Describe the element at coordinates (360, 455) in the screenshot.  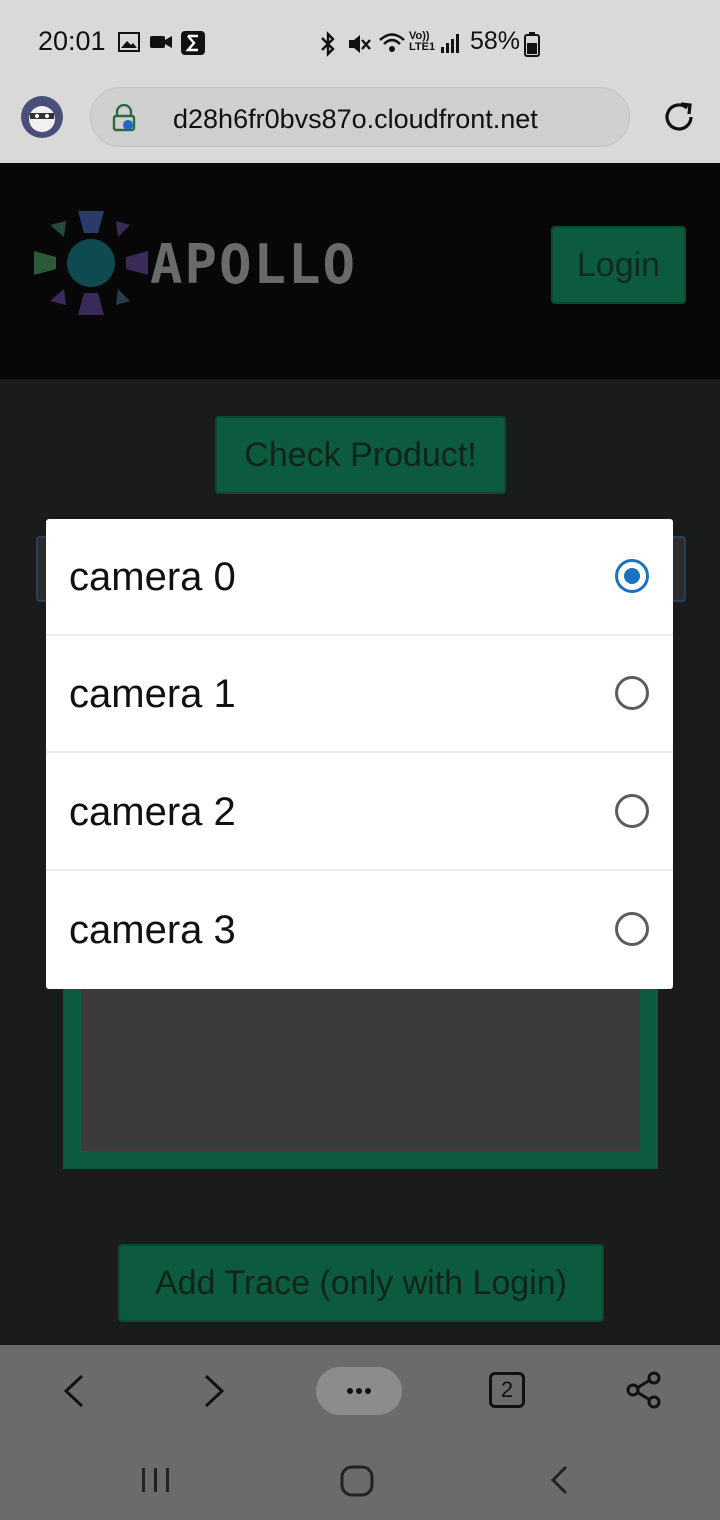
I see `check-product-button: Check Product!` at that location.